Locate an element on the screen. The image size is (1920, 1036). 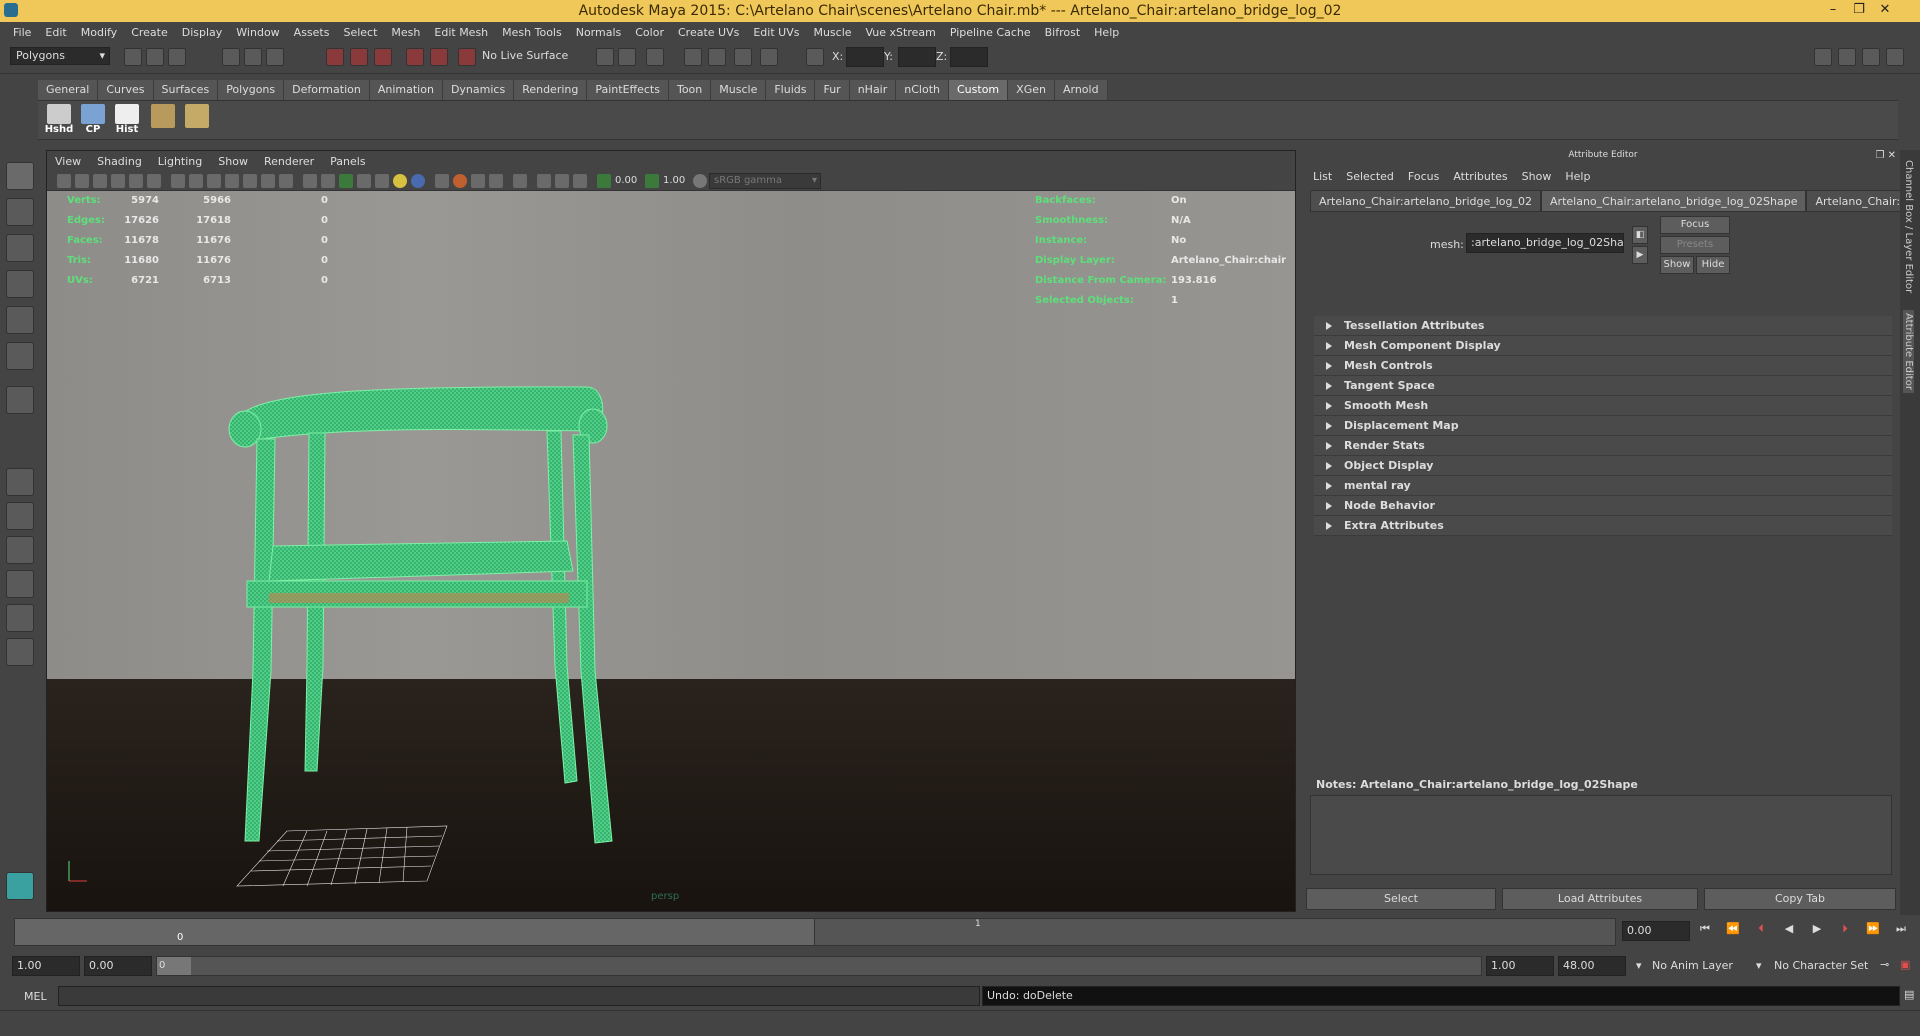
go-to-output-icon: ▶ is located at coordinates (1640, 255).